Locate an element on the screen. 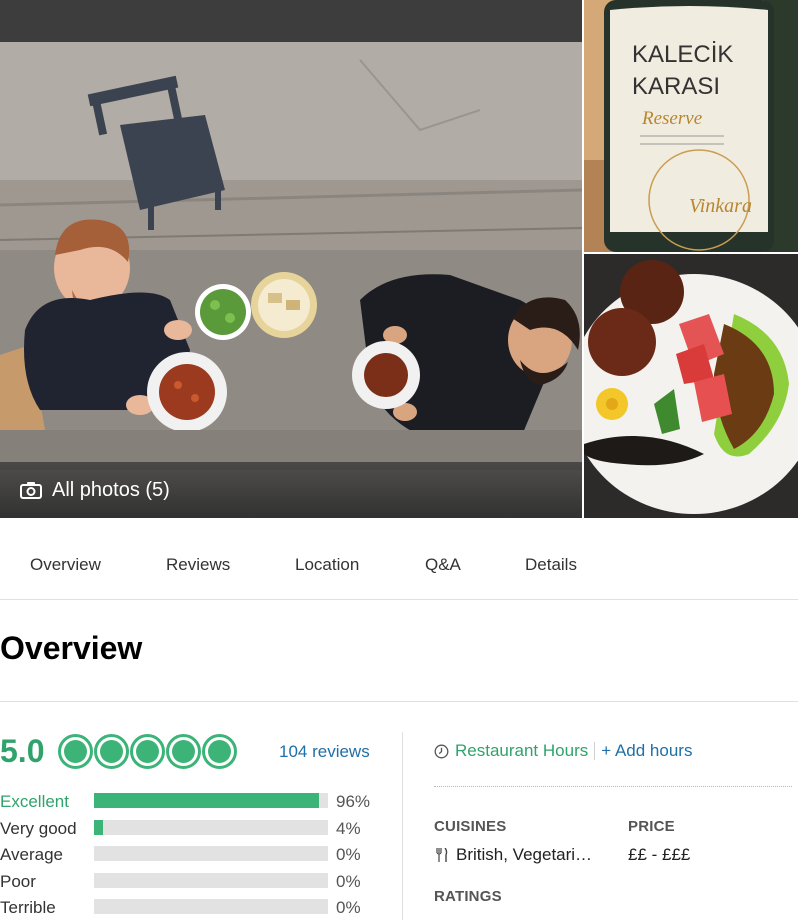  dish-photo-image is located at coordinates (691, 386).